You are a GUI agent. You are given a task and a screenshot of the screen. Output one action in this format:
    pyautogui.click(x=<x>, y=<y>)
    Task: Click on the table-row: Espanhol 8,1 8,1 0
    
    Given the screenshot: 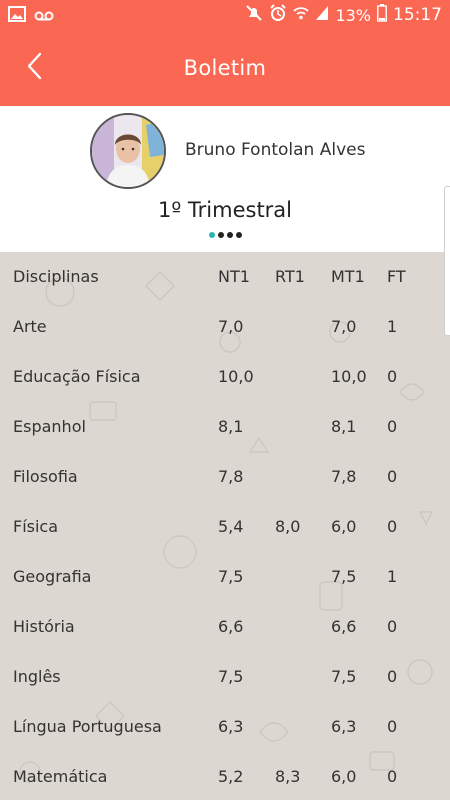 What is the action you would take?
    pyautogui.click(x=225, y=427)
    